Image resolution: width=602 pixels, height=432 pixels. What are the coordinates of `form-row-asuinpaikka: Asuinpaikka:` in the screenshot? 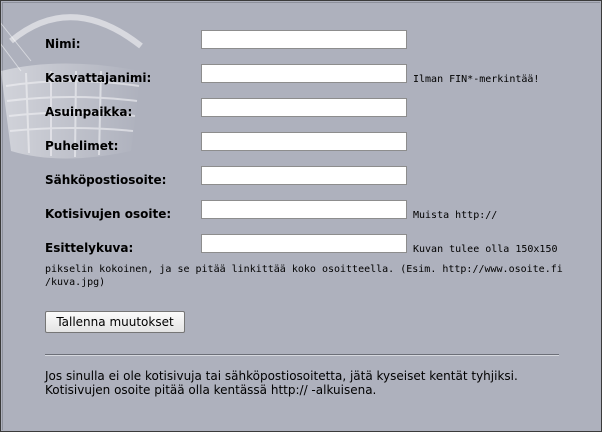 It's located at (295, 112).